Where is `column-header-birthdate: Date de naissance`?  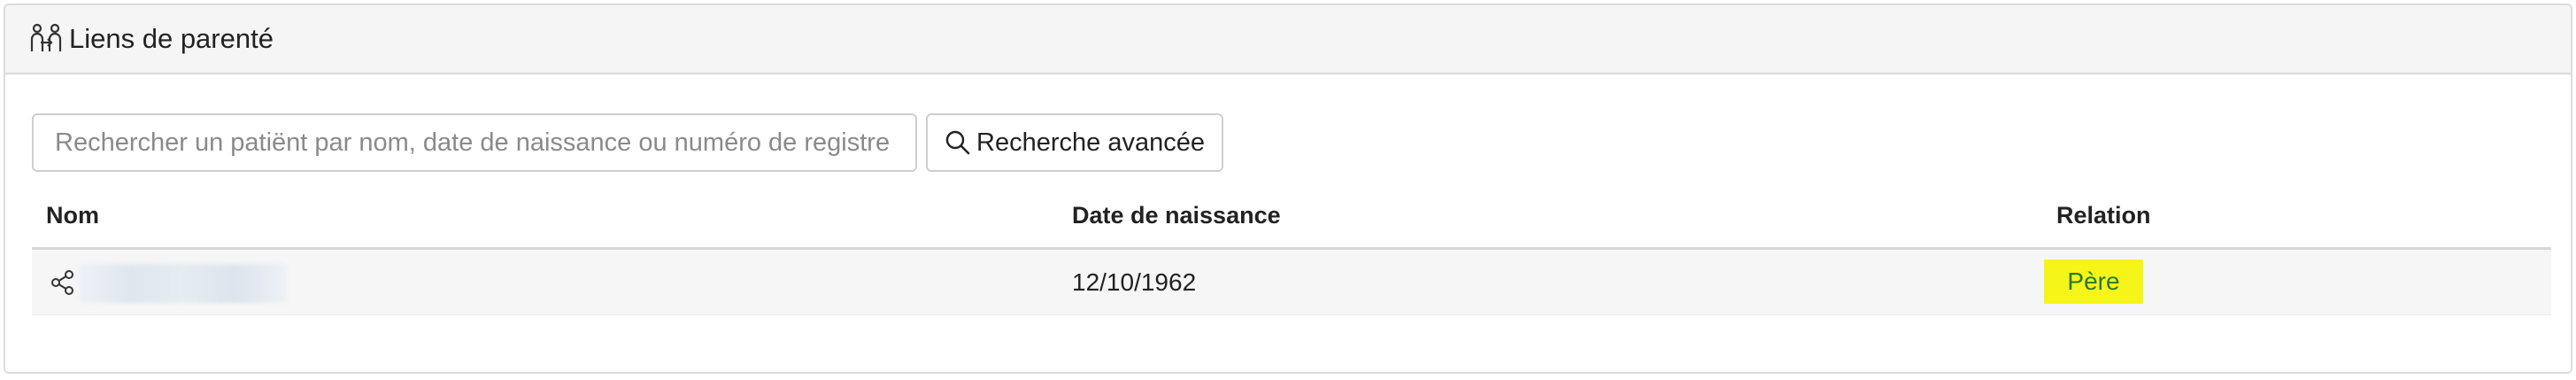 column-header-birthdate: Date de naissance is located at coordinates (1176, 215).